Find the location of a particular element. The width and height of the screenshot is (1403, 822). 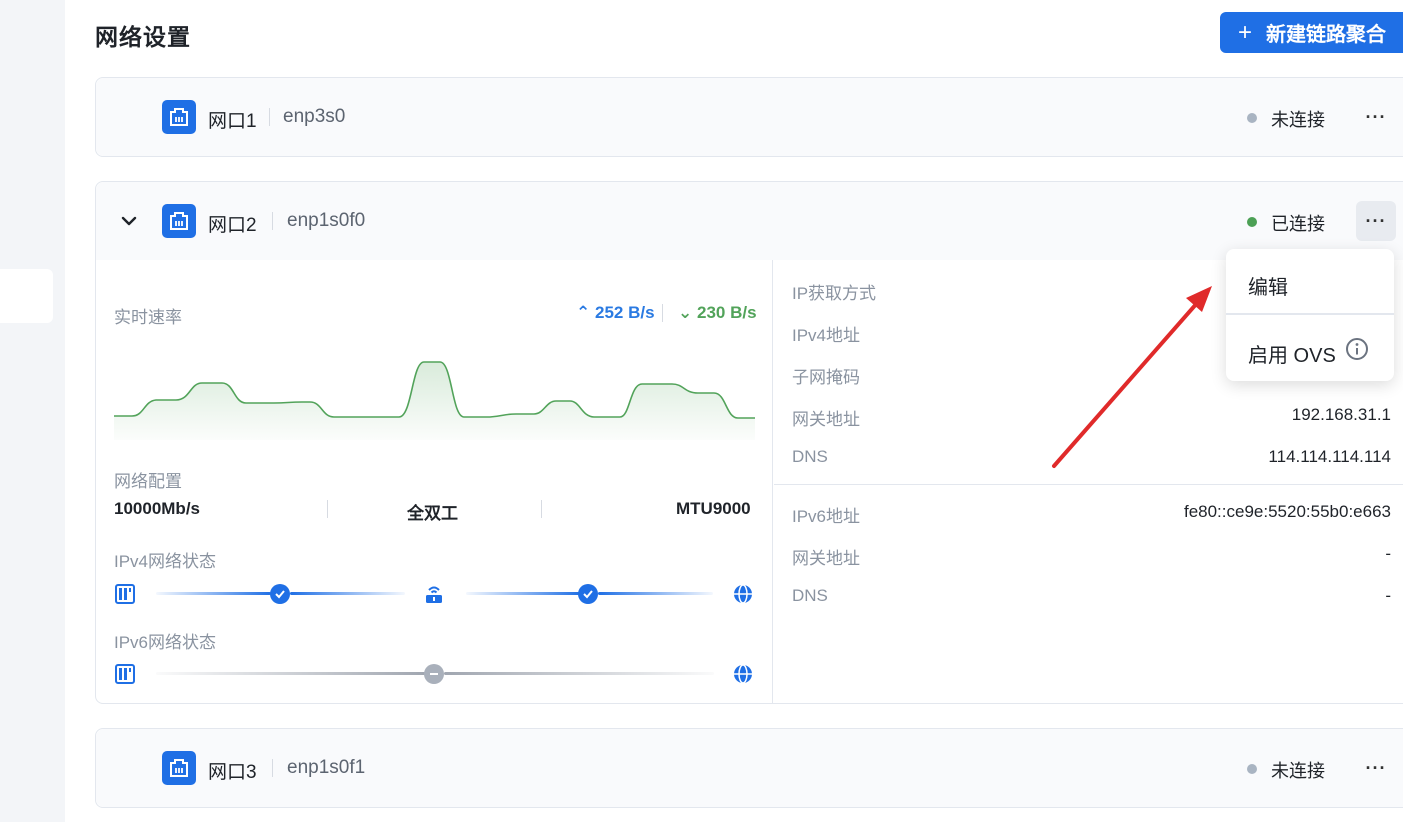

minus-icon is located at coordinates (434, 674).